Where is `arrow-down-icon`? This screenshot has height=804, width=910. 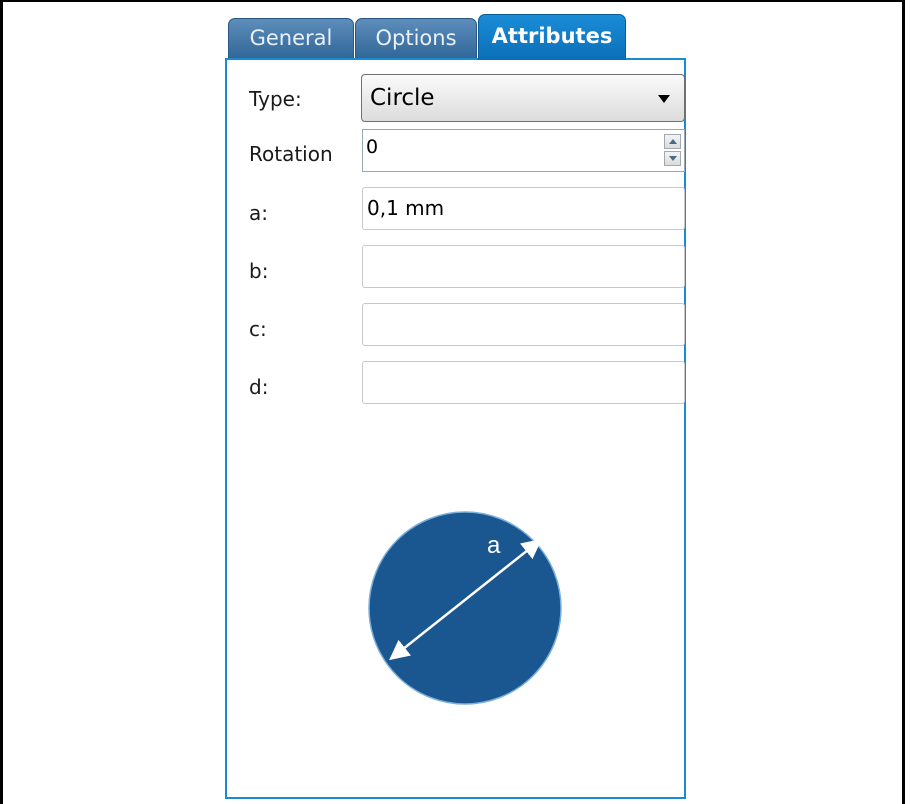 arrow-down-icon is located at coordinates (673, 158).